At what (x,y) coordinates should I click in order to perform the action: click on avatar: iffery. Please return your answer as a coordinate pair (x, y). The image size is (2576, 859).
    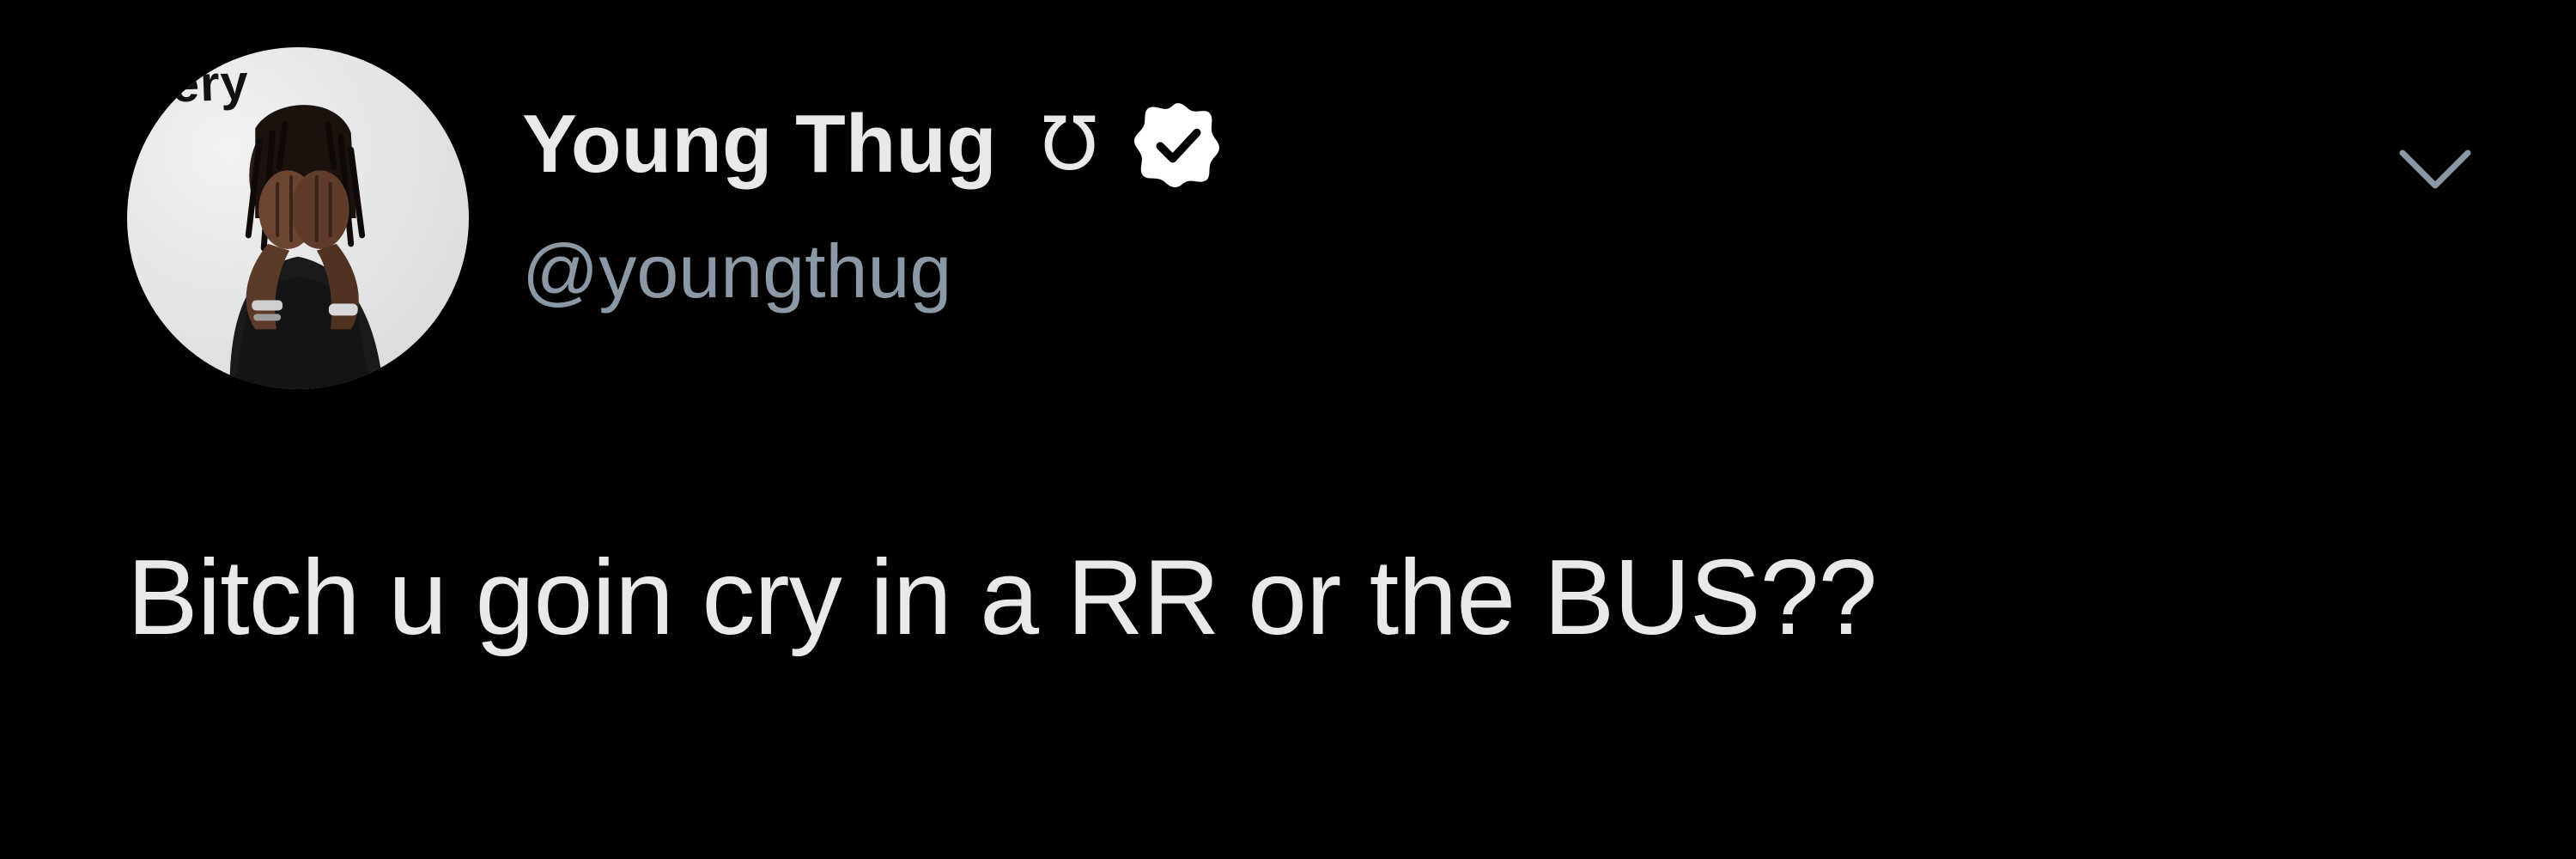
    Looking at the image, I should click on (298, 218).